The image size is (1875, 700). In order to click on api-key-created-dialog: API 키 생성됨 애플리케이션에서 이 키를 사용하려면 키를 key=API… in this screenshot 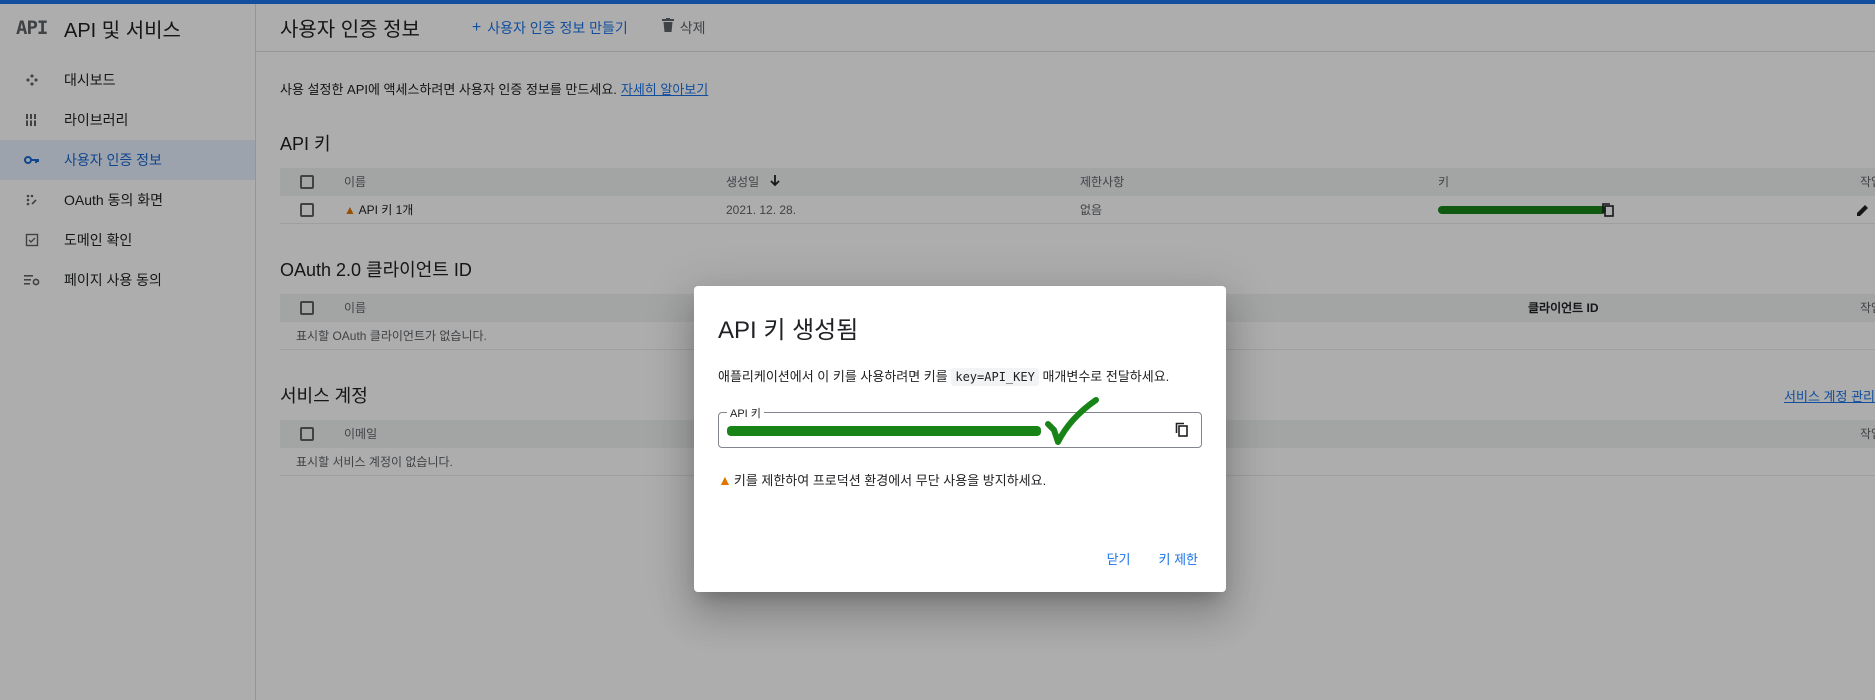, I will do `click(960, 439)`.